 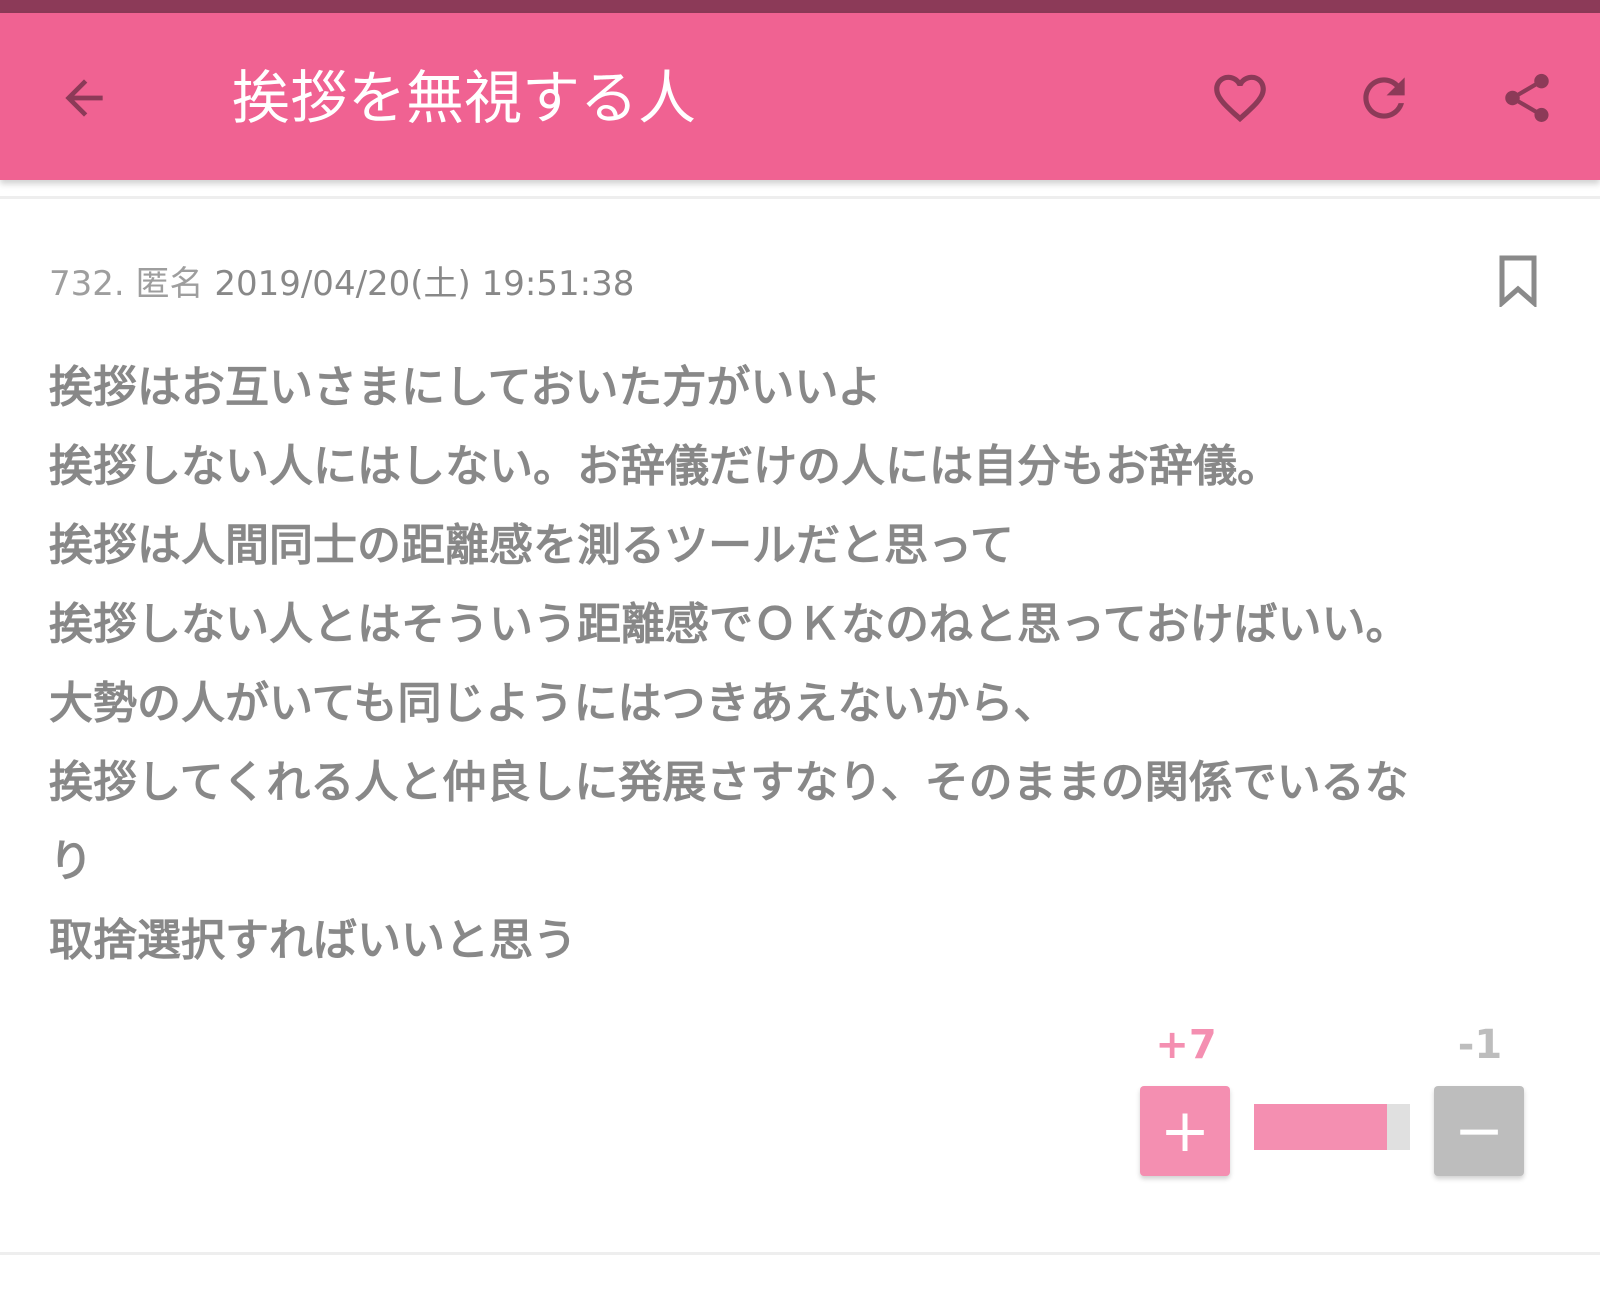 What do you see at coordinates (531, 545) in the screenshot?
I see `post-body-line: 挨拶は人間同士の距離感を測るツールだと思って` at bounding box center [531, 545].